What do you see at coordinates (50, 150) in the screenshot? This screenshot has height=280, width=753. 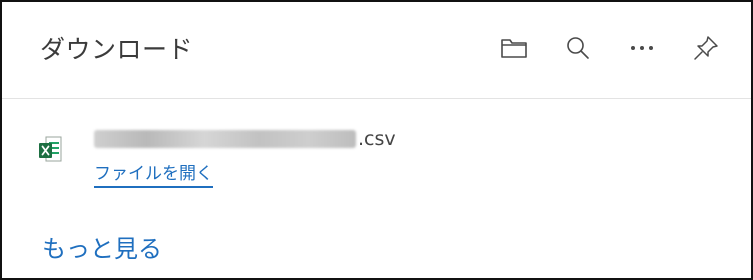 I see `excel-icon` at bounding box center [50, 150].